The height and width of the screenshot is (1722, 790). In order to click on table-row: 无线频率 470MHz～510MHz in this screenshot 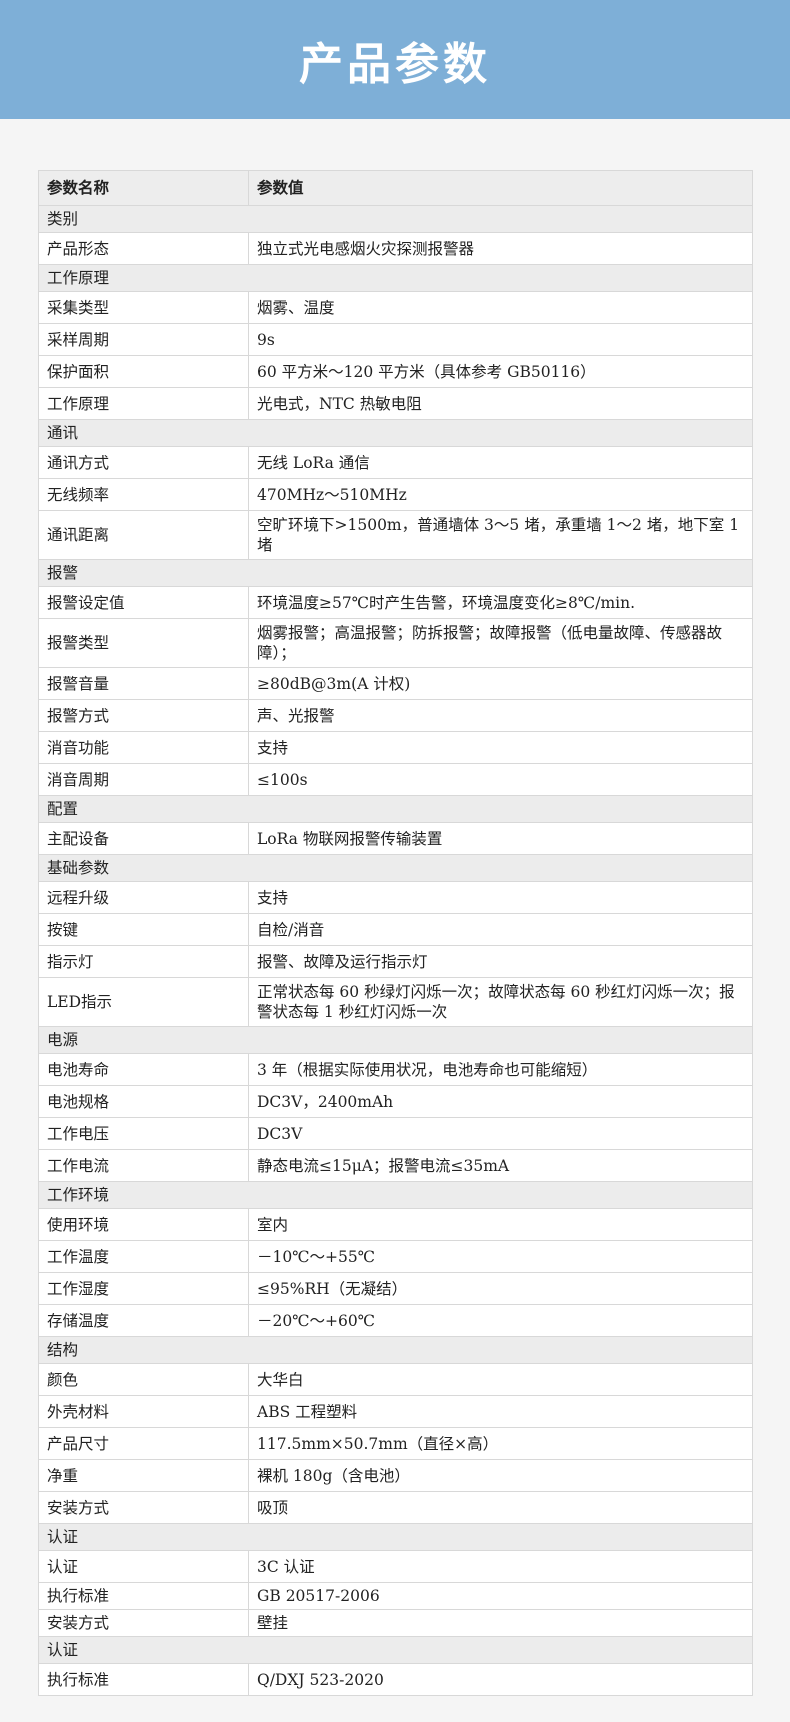, I will do `click(395, 494)`.